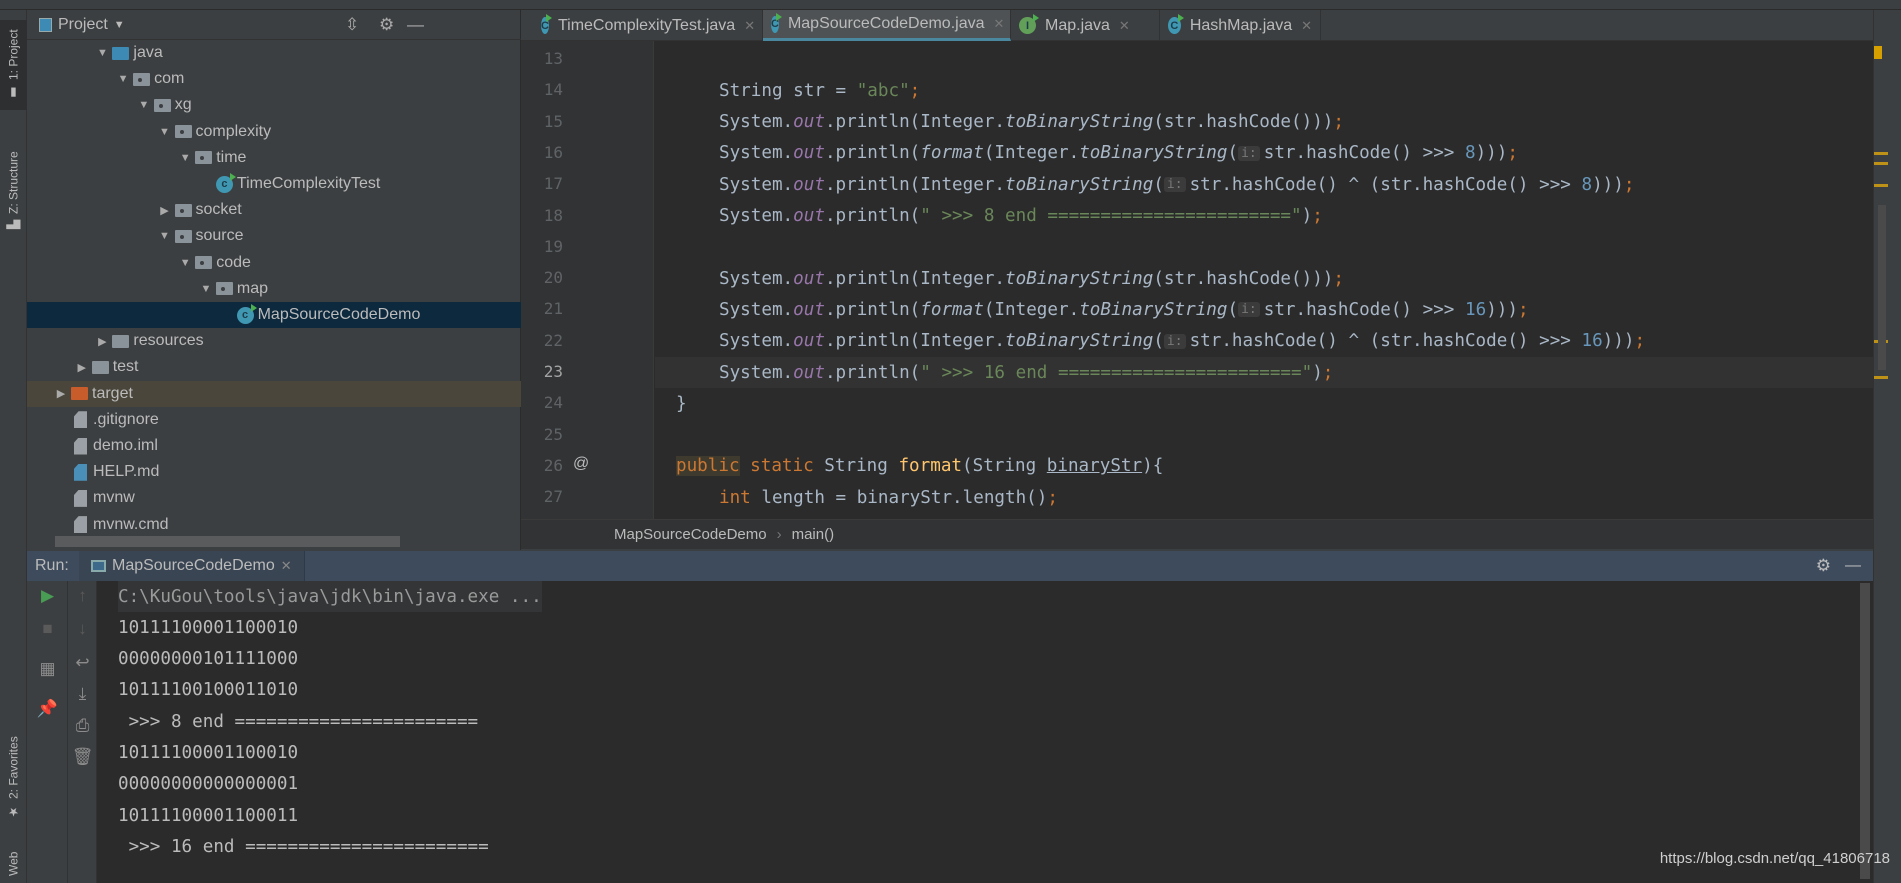 The height and width of the screenshot is (883, 1901). Describe the element at coordinates (581, 464) in the screenshot. I see `override-marker-icon: @` at that location.